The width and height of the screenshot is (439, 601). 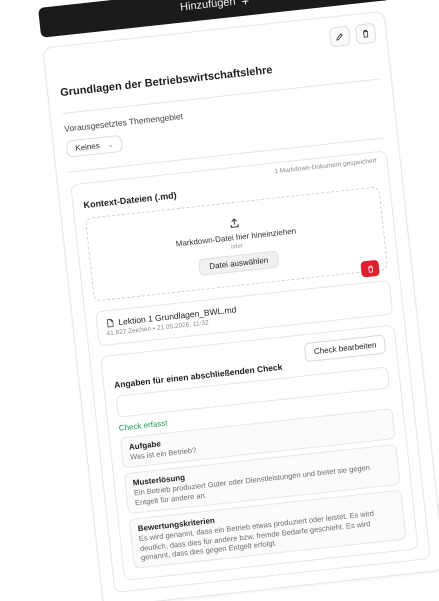 I want to click on delete-file-button, so click(x=370, y=268).